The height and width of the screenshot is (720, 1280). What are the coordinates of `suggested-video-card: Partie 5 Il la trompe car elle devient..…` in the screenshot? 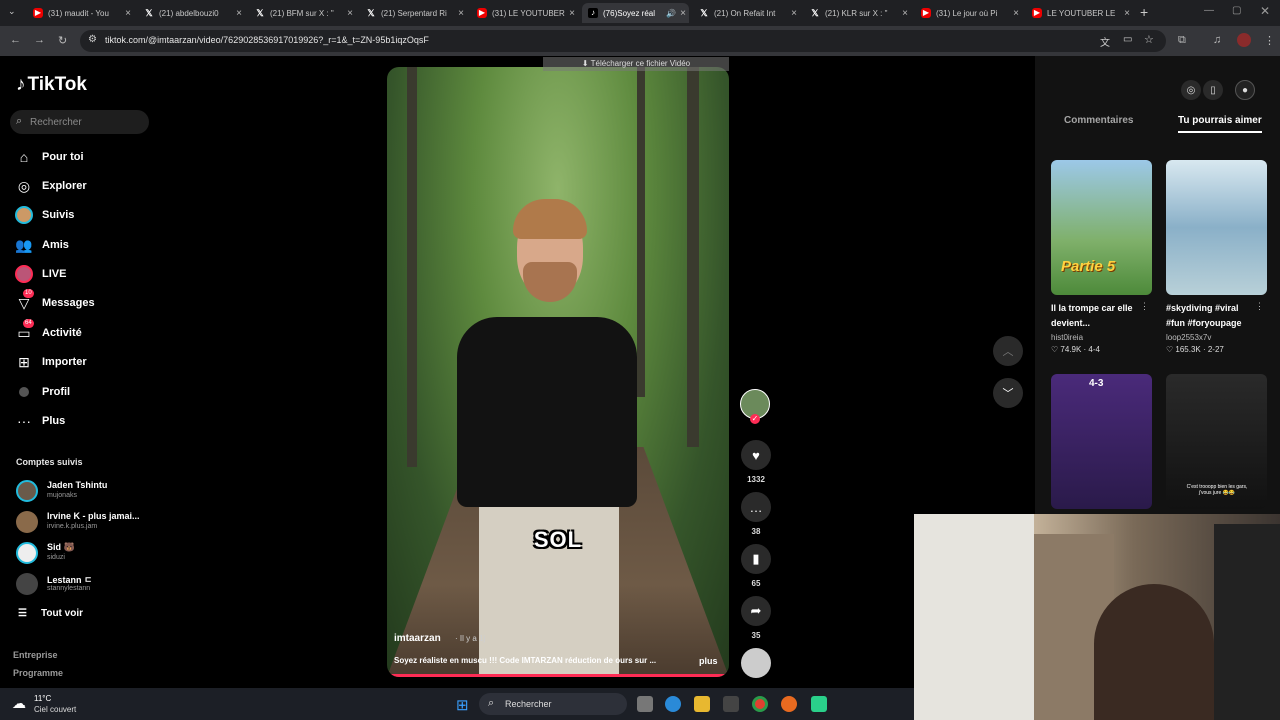 It's located at (1101, 257).